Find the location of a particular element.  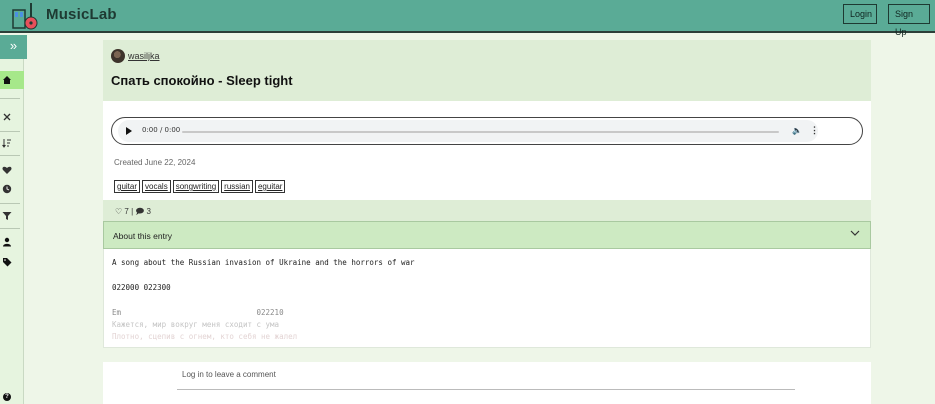

created-date: Created June 22, 2024 is located at coordinates (155, 162).